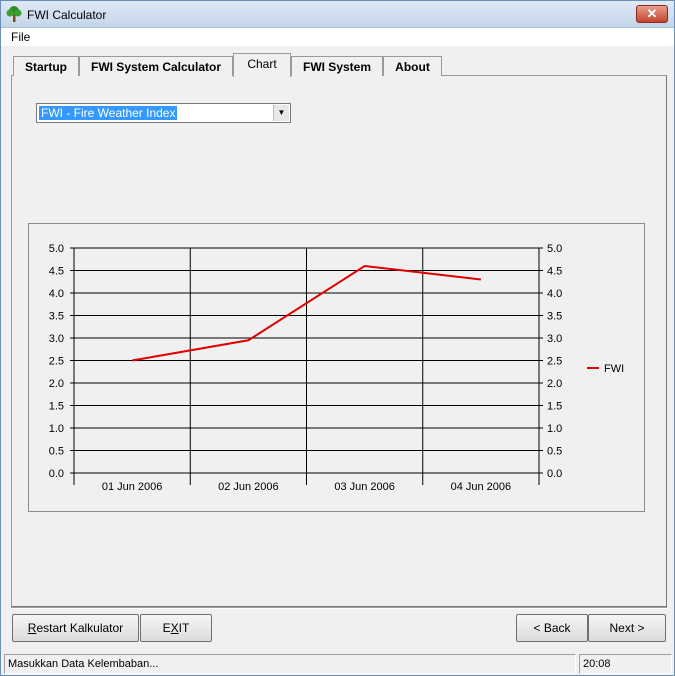 The image size is (675, 676). I want to click on close-icon: ✕, so click(652, 13).